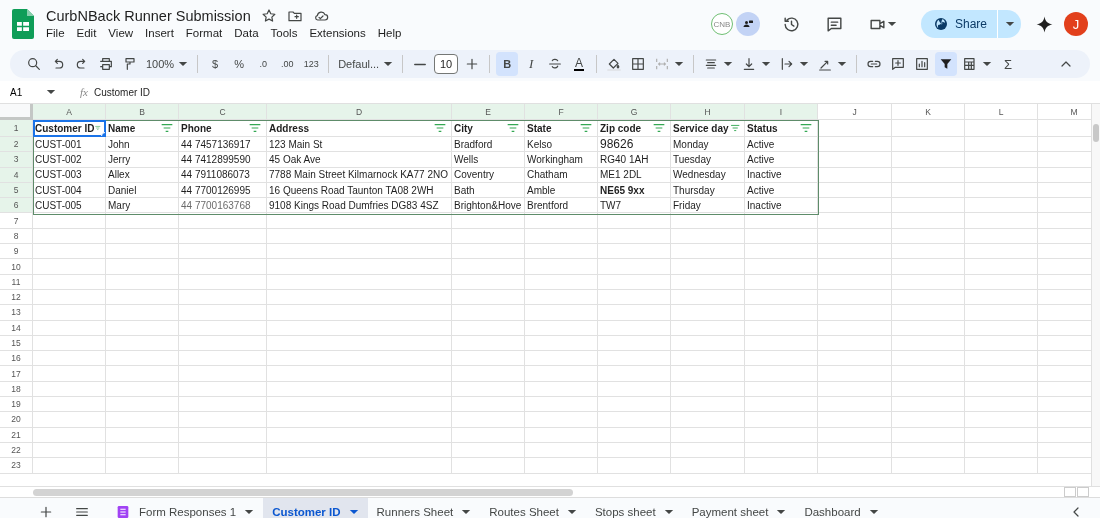  What do you see at coordinates (223, 160) in the screenshot?
I see `table-cell: 44 7412899590` at bounding box center [223, 160].